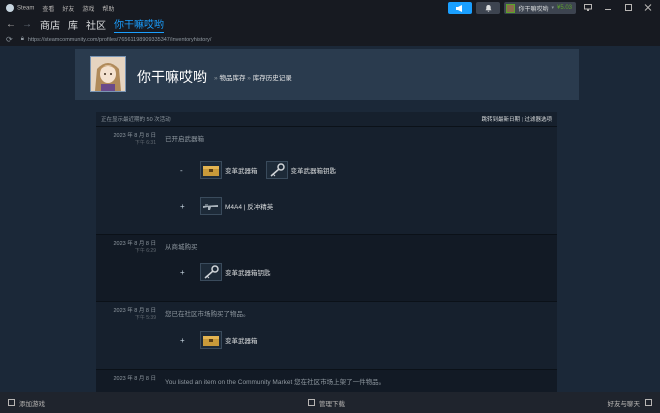 The height and width of the screenshot is (413, 660). What do you see at coordinates (236, 206) in the screenshot?
I see `history-item: M4A4 | 反冲精英` at bounding box center [236, 206].